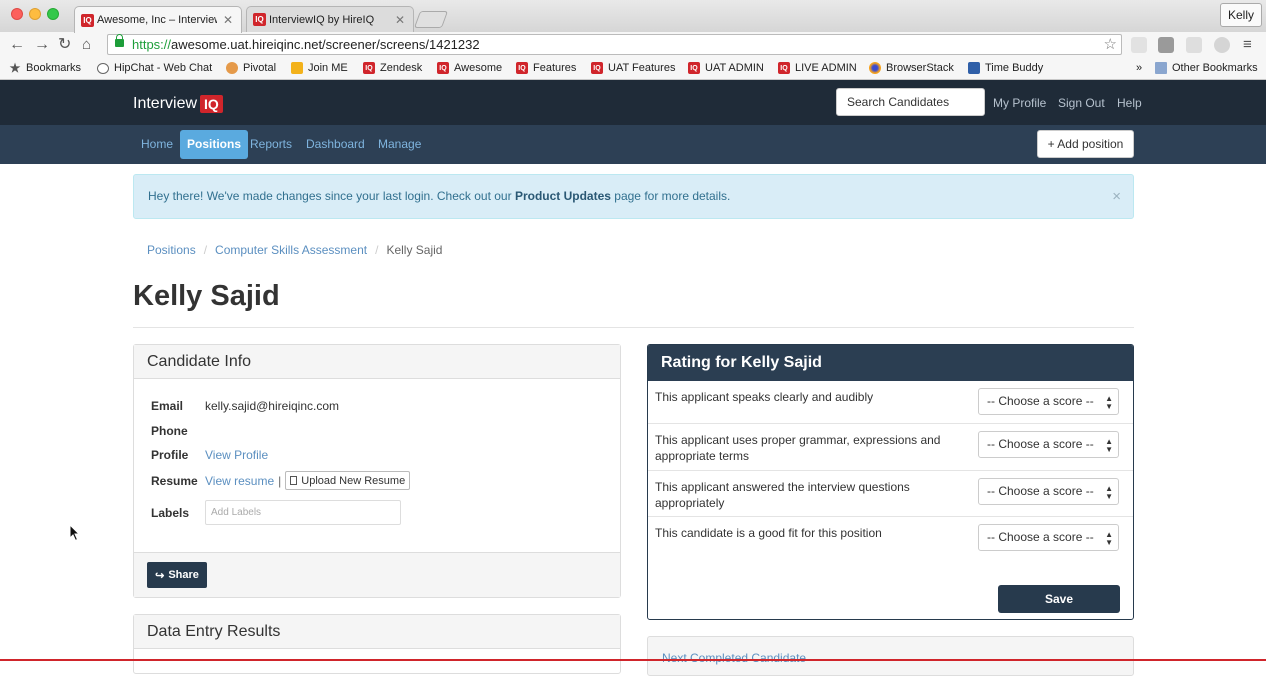  Describe the element at coordinates (157, 144) in the screenshot. I see `nav-home: Home` at that location.